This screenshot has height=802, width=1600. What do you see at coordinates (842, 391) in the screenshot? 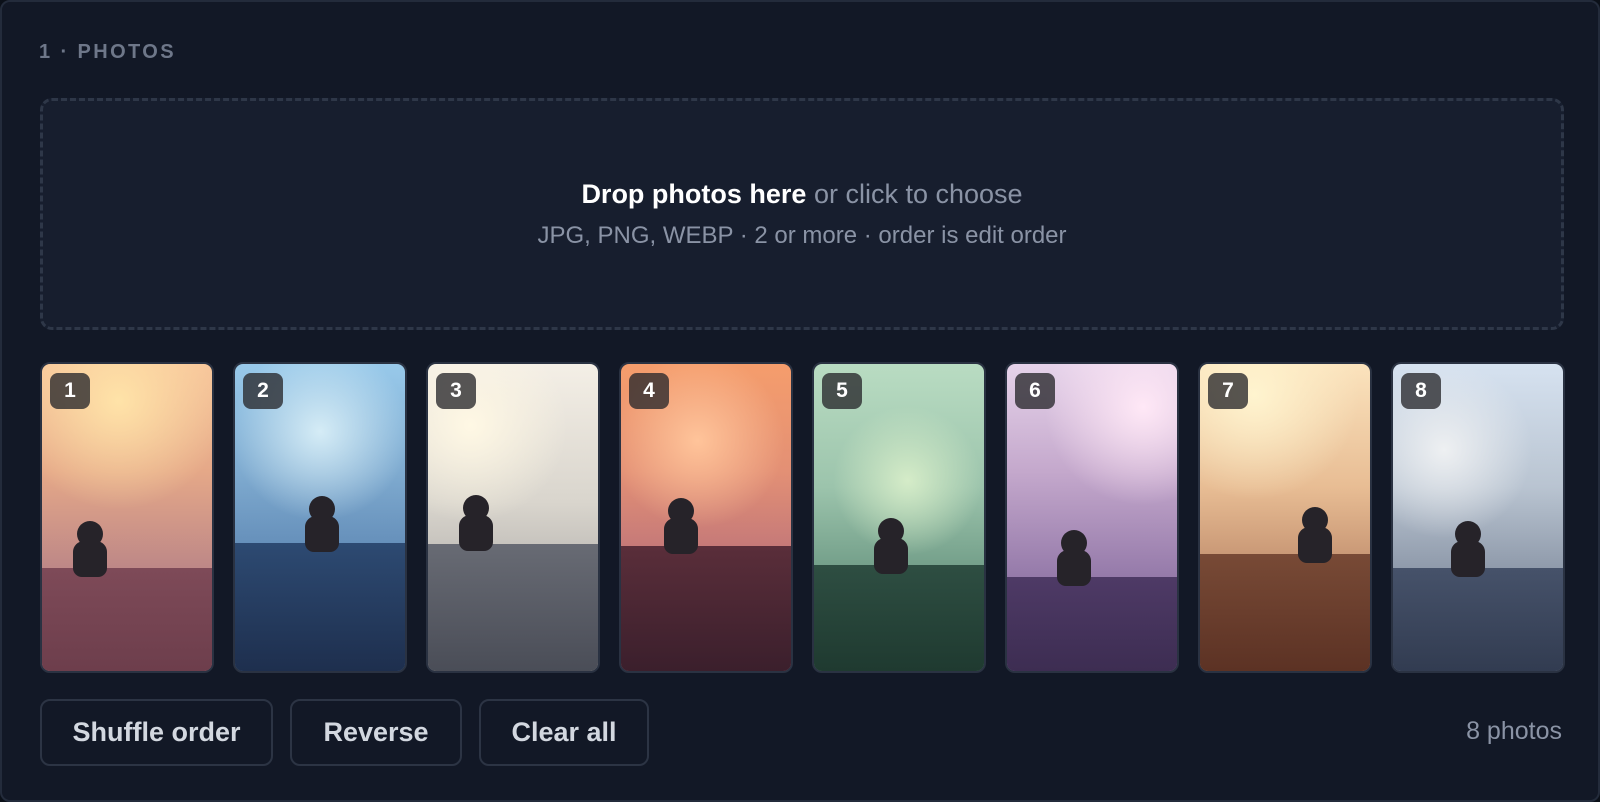
I see `photo-order-badge: 5` at bounding box center [842, 391].